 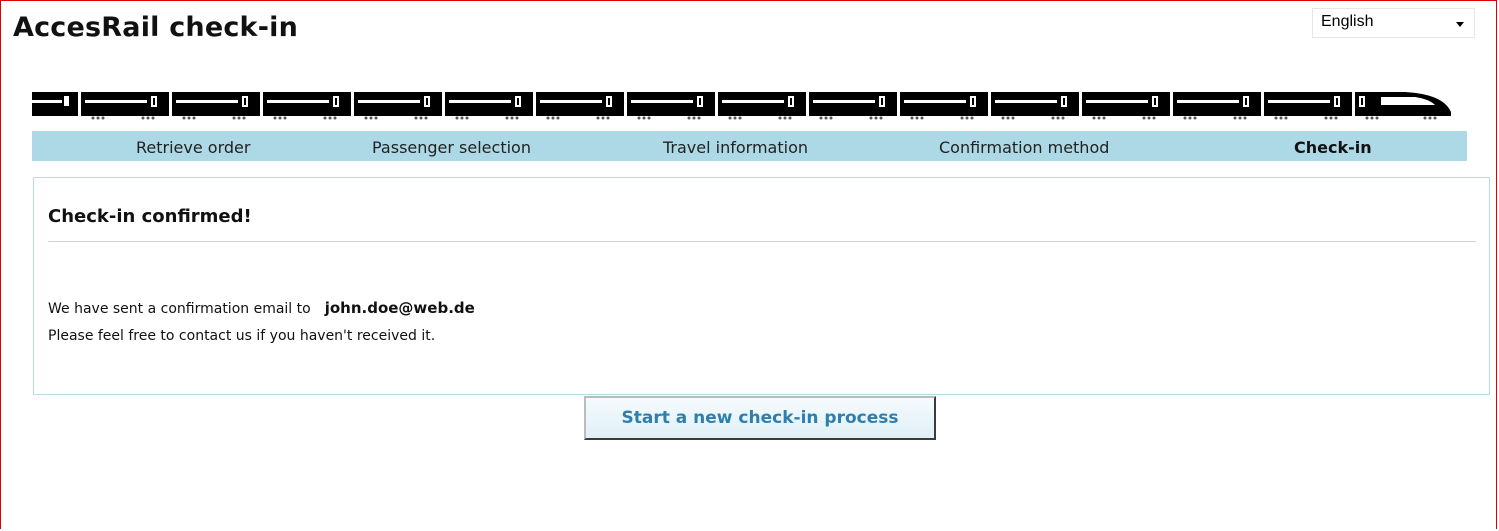 What do you see at coordinates (155, 27) in the screenshot?
I see `page-title: AccesRail check-in` at bounding box center [155, 27].